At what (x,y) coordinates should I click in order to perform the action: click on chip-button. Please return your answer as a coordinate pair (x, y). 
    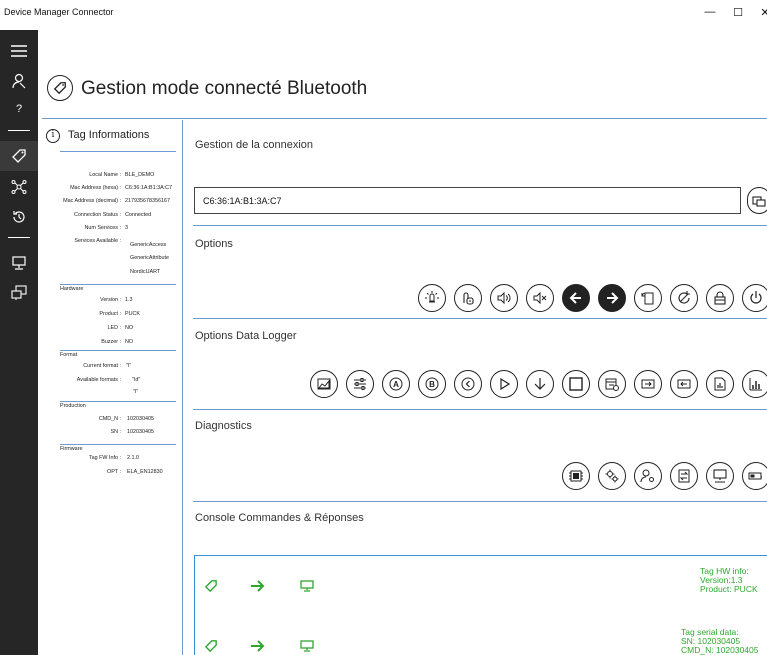
    Looking at the image, I should click on (576, 476).